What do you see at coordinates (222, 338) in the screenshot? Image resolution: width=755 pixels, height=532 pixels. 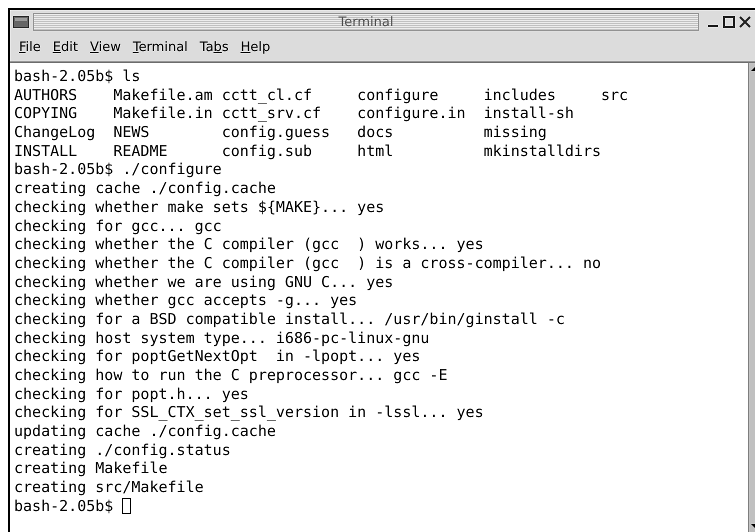 I see `terminal-line: checking host system type... i686-pc-linux-gnu` at bounding box center [222, 338].